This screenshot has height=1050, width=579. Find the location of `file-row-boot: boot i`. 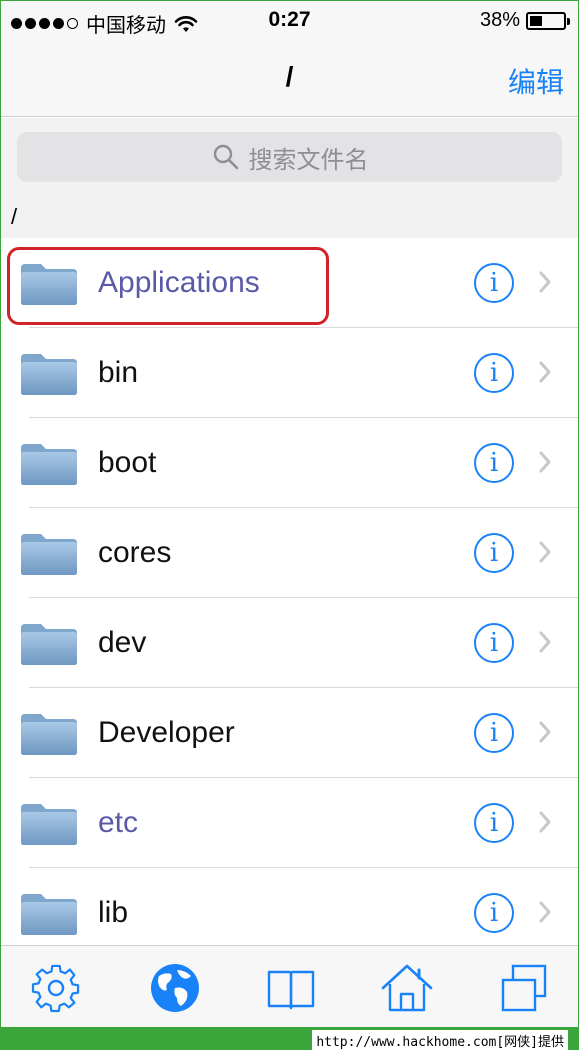

file-row-boot: boot i is located at coordinates (289, 463).